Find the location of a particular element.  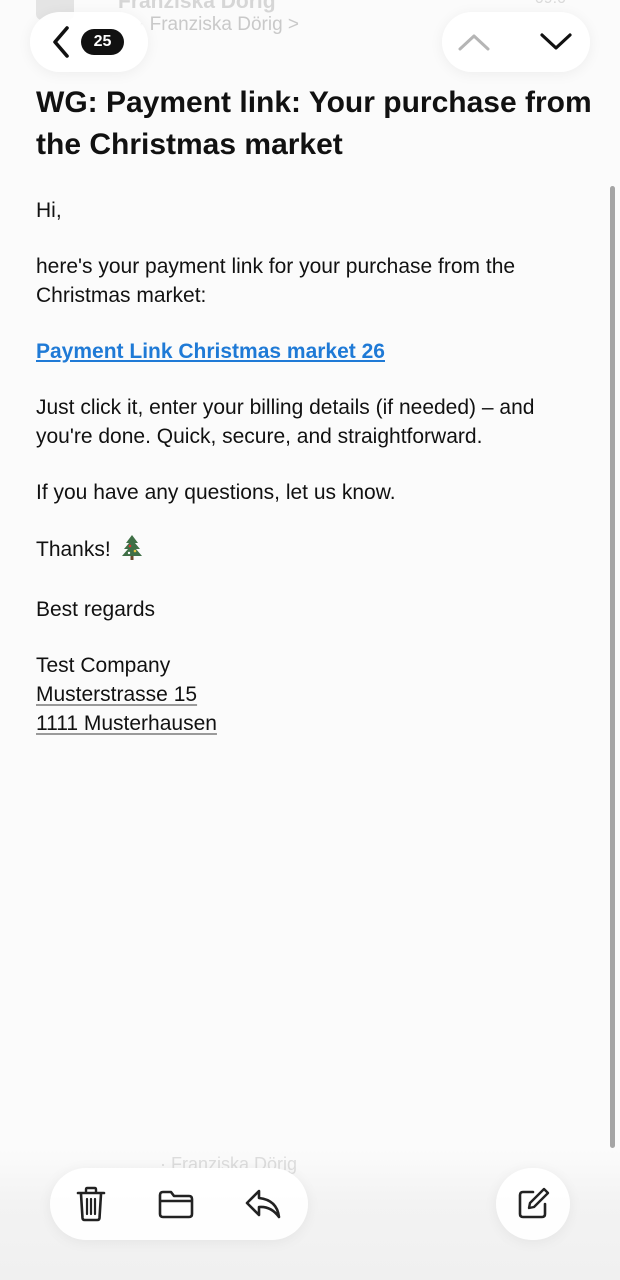

back-button is located at coordinates (61, 42).